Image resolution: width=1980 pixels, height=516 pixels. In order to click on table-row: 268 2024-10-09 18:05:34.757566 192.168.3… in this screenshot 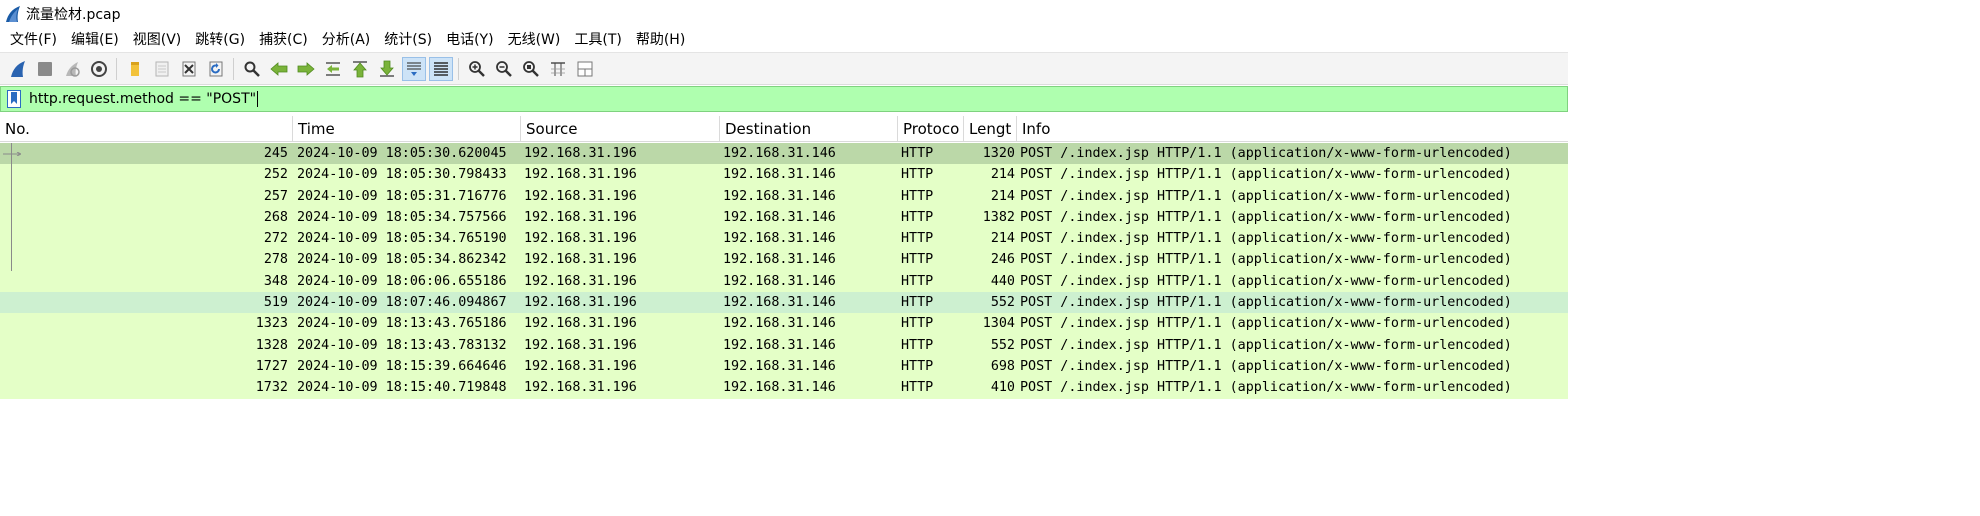, I will do `click(784, 217)`.